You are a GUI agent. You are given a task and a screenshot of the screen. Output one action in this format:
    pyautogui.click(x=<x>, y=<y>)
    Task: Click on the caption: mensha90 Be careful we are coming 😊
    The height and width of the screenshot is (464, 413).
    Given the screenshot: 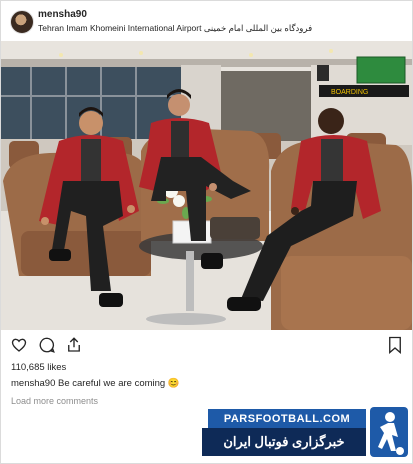 What is the action you would take?
    pyautogui.click(x=95, y=383)
    